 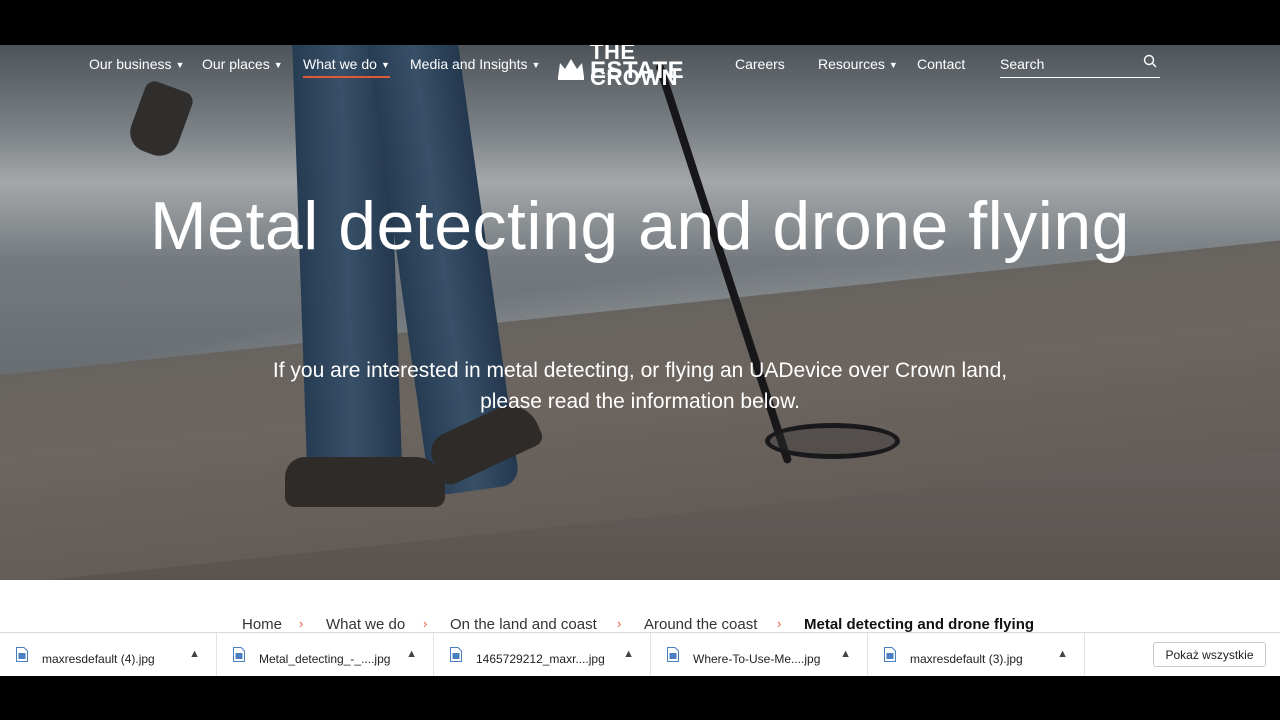 I want to click on logo-text-line2: ESTATE, so click(x=637, y=70).